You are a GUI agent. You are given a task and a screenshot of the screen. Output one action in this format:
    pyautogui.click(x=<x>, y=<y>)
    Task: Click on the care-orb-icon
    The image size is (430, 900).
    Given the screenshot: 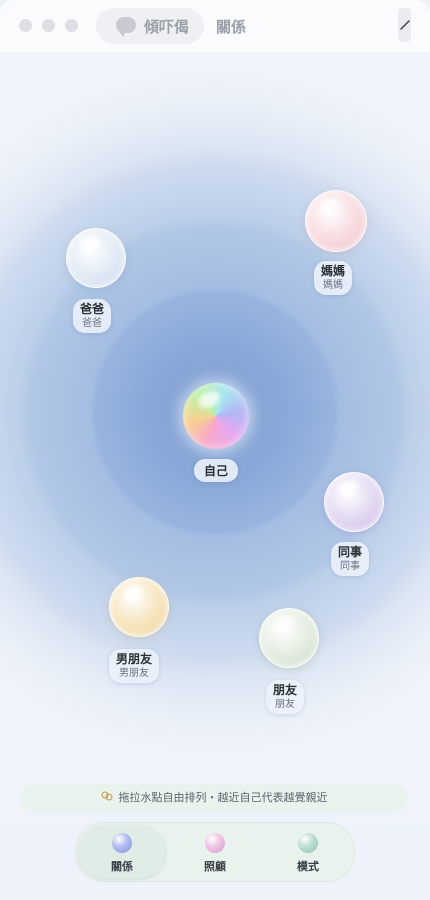 What is the action you would take?
    pyautogui.click(x=215, y=843)
    